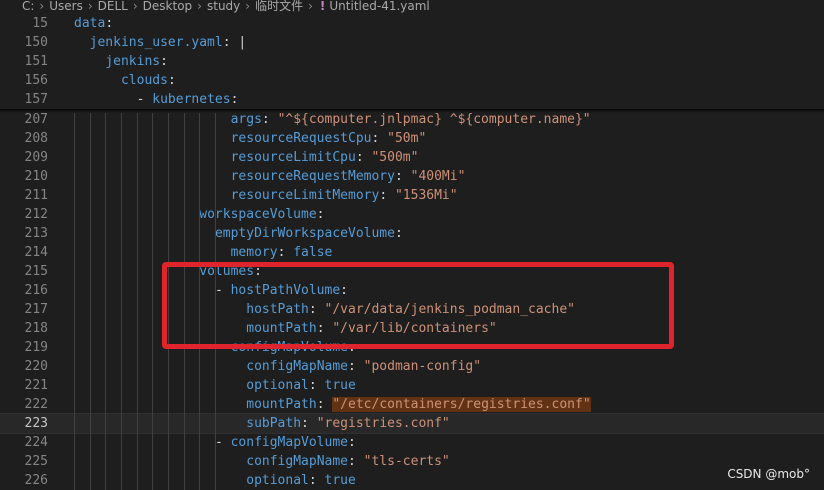 The image size is (824, 490). Describe the element at coordinates (412, 99) in the screenshot. I see `code-line: 157 - kubernetes:` at that location.